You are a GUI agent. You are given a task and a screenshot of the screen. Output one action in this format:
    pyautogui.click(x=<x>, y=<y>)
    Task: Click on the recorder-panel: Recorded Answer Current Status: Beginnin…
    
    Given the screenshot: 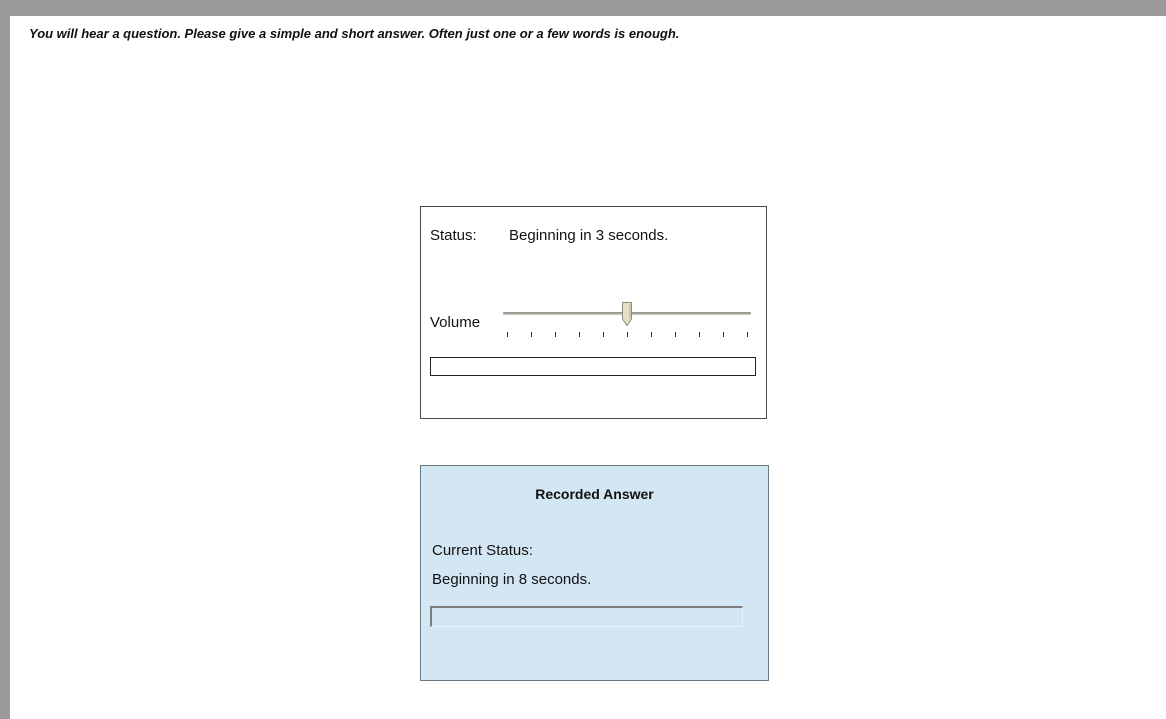 What is the action you would take?
    pyautogui.click(x=594, y=573)
    